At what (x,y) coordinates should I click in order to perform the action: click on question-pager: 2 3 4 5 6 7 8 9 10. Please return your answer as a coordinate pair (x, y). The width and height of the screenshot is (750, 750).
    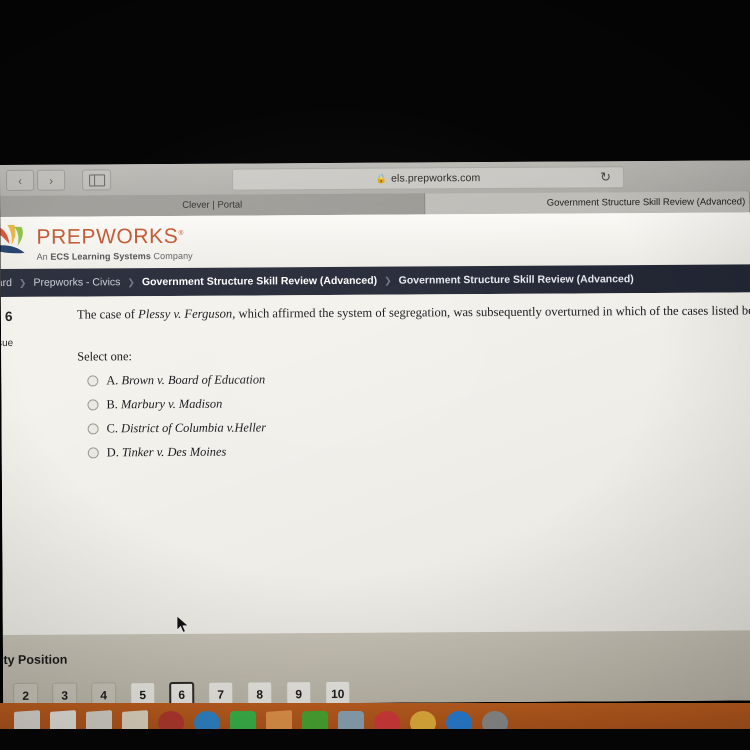
    Looking at the image, I should click on (182, 692).